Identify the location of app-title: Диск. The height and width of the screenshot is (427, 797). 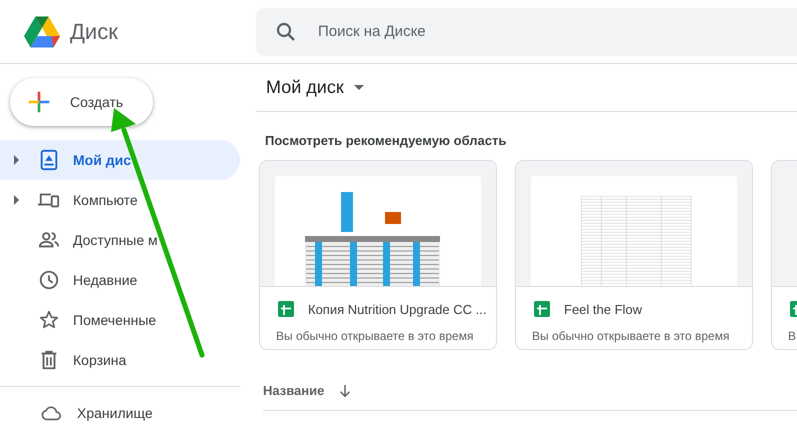
(94, 31).